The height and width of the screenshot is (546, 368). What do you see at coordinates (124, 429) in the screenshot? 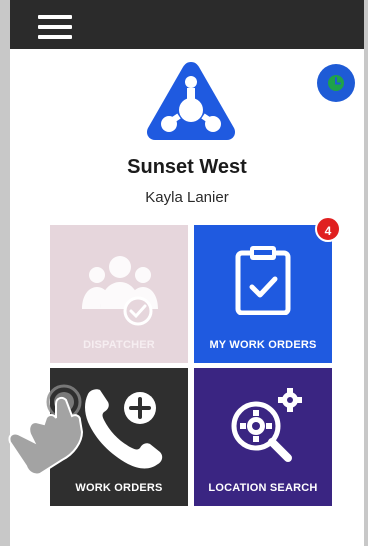
I see `phone-add-icon` at bounding box center [124, 429].